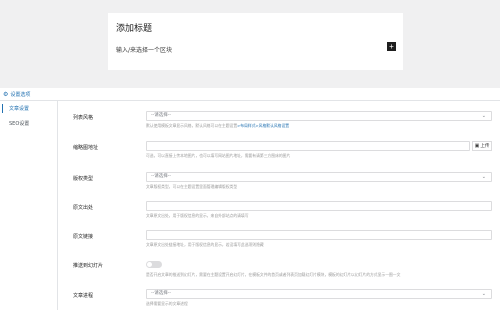  I want to click on source-link-label: 原文链接, so click(83, 237).